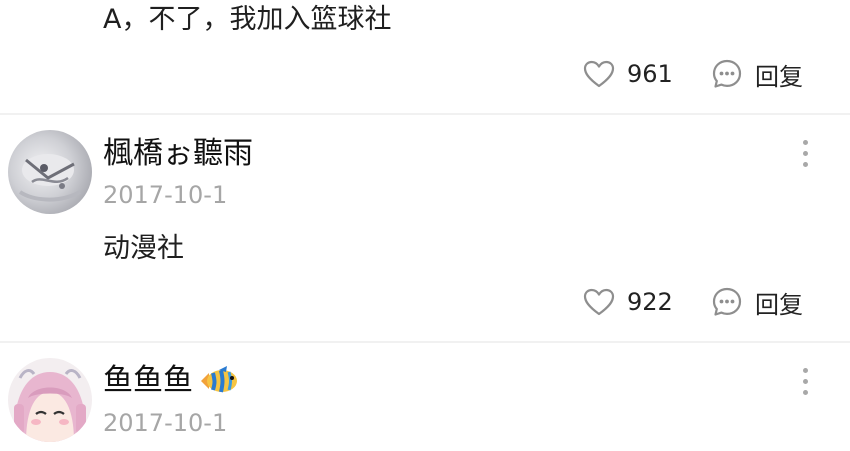  What do you see at coordinates (220, 381) in the screenshot?
I see `tropical-fish-icon` at bounding box center [220, 381].